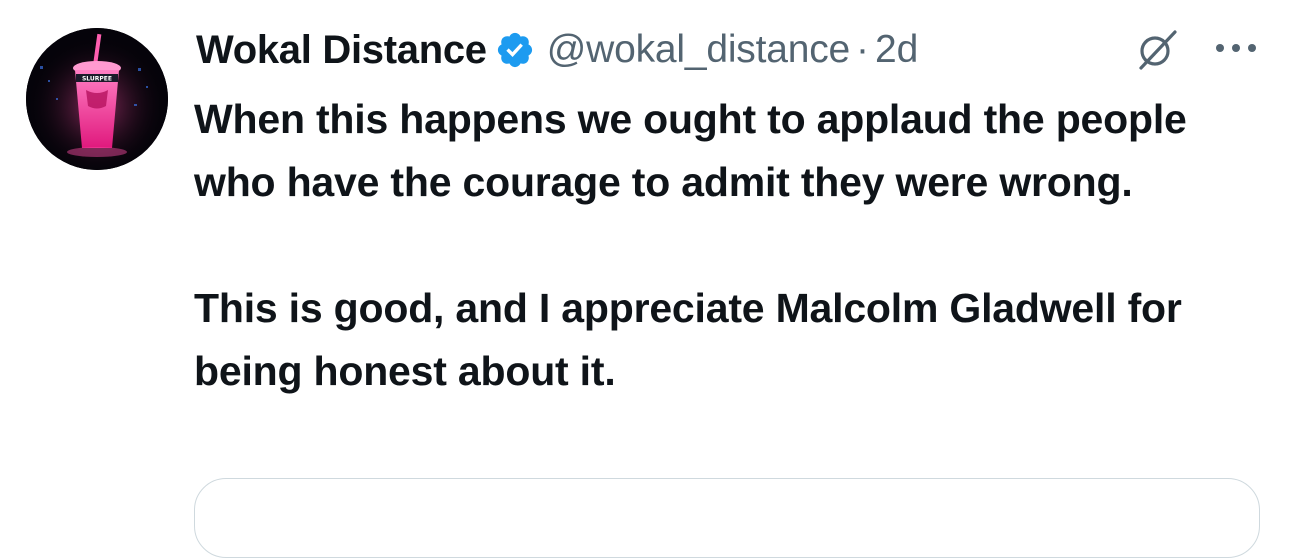  What do you see at coordinates (1157, 50) in the screenshot?
I see `grok-slash-icon` at bounding box center [1157, 50].